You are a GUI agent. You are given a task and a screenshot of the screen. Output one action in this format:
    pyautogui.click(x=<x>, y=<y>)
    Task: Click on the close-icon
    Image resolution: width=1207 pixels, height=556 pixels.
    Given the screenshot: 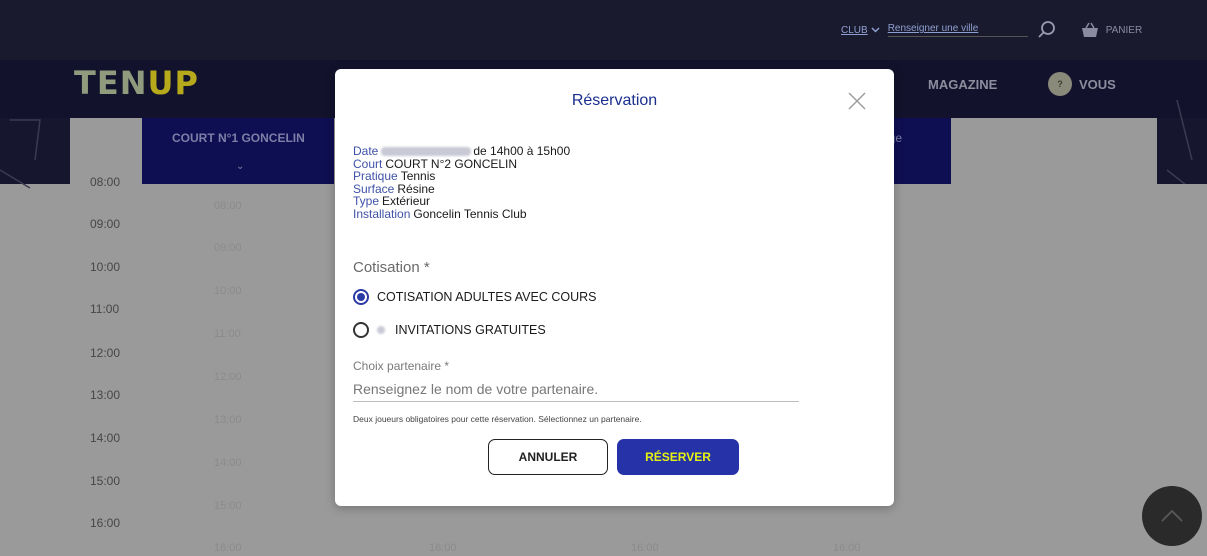 What is the action you would take?
    pyautogui.click(x=857, y=101)
    